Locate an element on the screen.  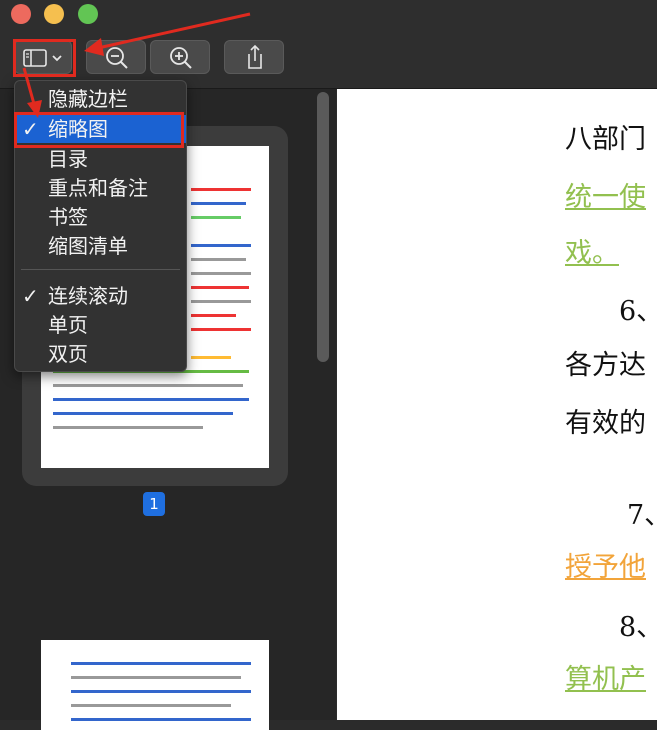
menu-item-contact-sheet: 缩图清单 is located at coordinates (100, 246).